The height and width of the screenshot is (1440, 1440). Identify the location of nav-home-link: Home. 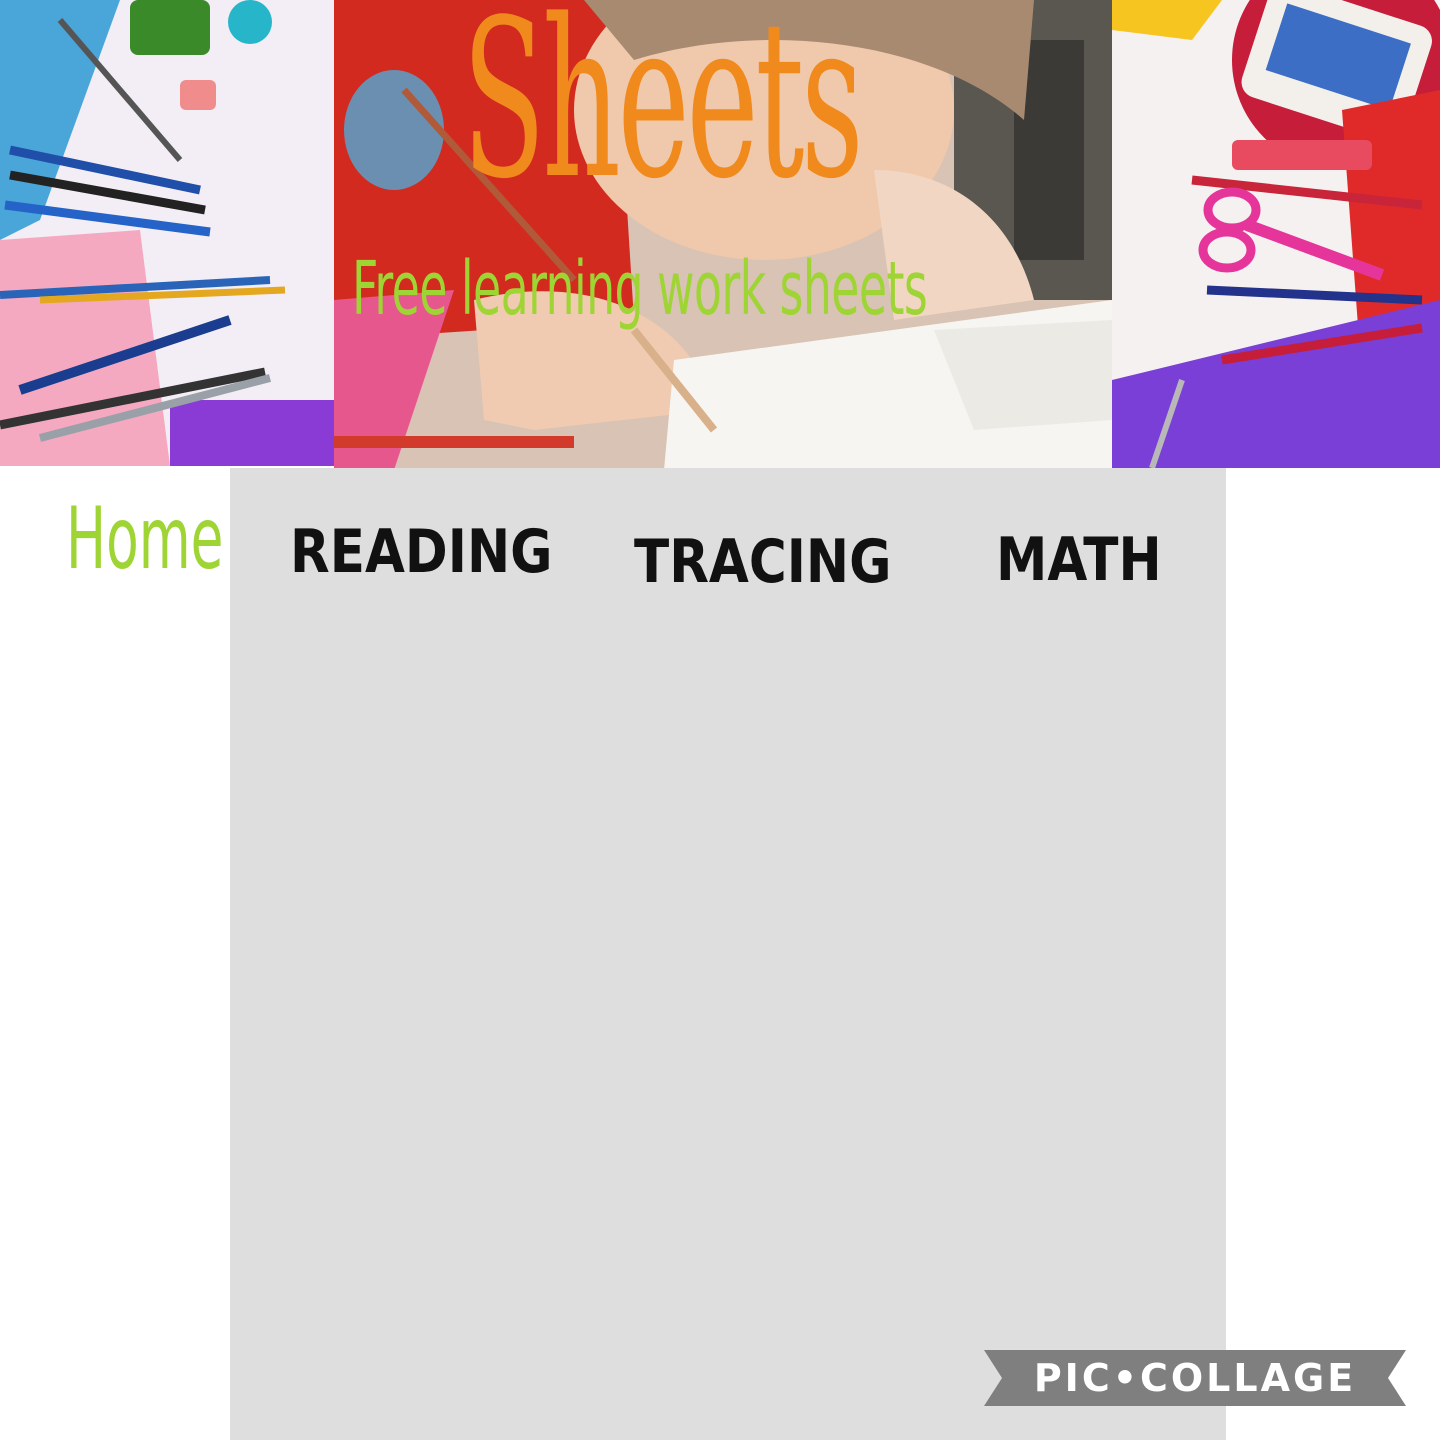
(144, 539).